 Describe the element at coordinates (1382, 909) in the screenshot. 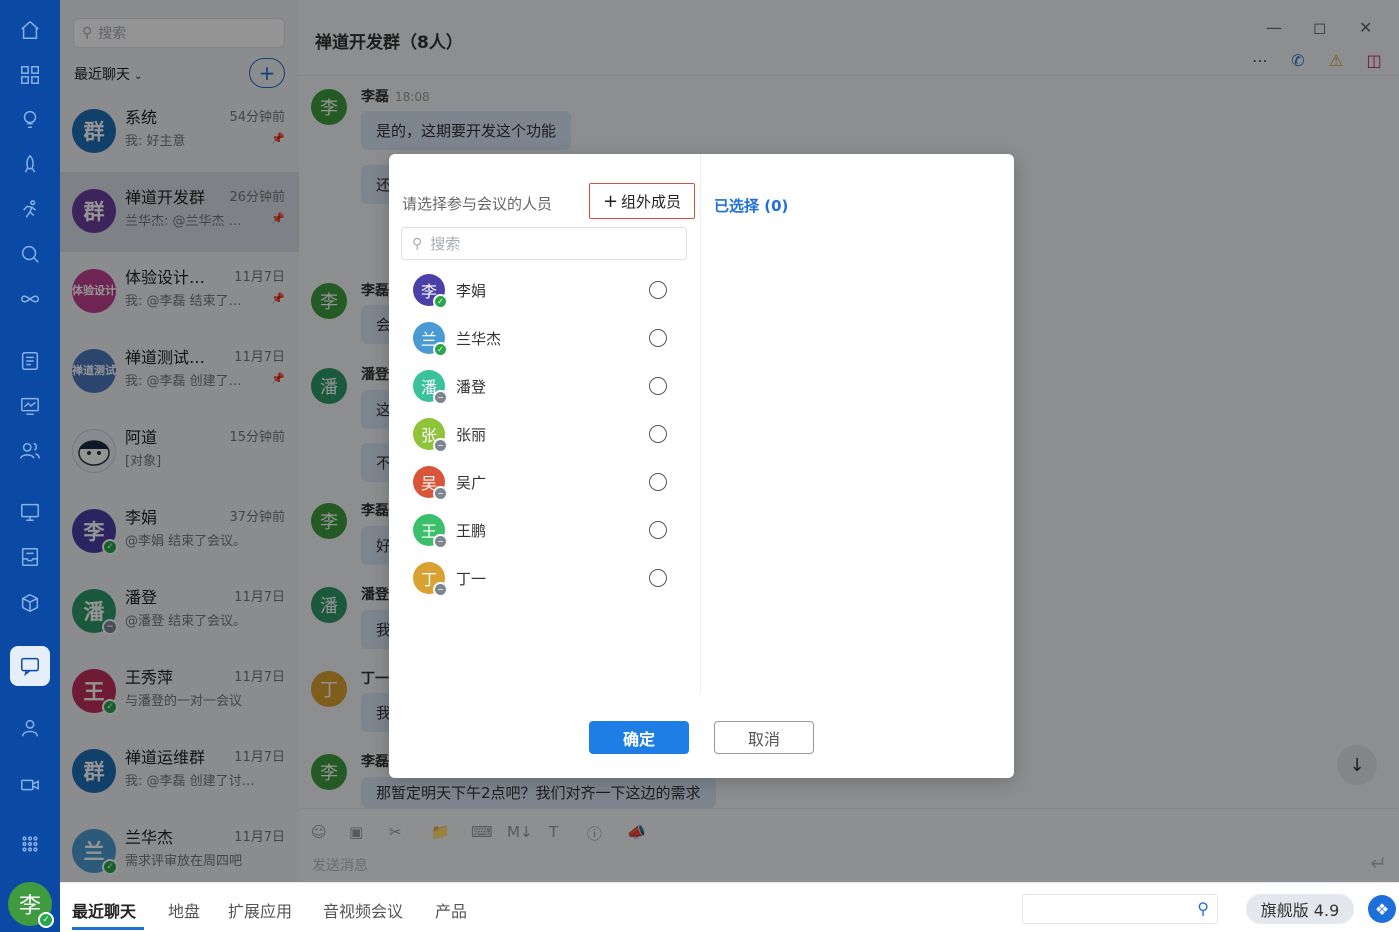

I see `brand-logo-icon: ❖` at that location.